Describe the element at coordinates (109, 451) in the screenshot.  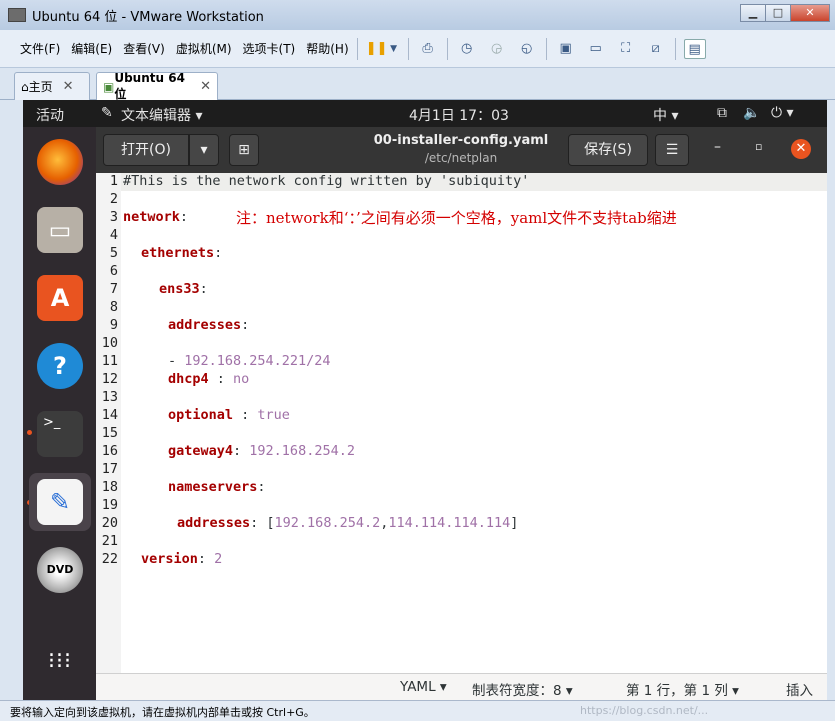
I see `line-number: 16` at that location.